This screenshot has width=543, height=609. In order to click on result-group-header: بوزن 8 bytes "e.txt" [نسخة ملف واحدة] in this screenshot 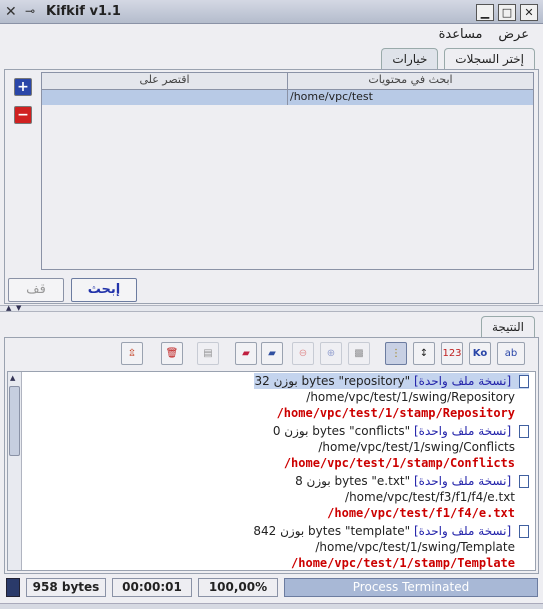, I will do `click(412, 481)`.